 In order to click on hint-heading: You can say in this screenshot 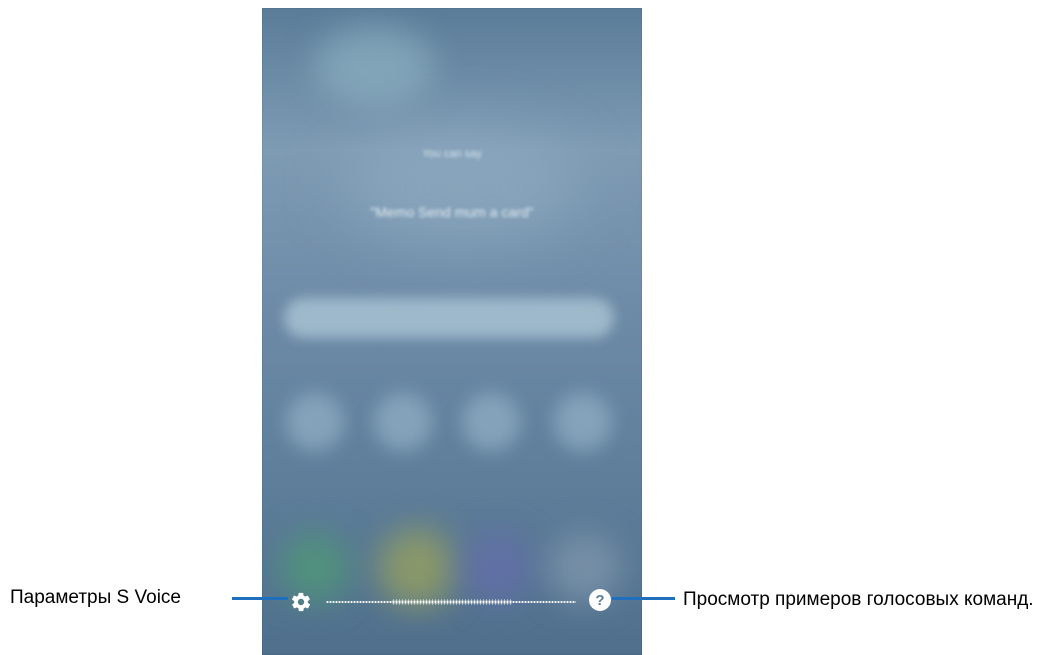, I will do `click(452, 154)`.